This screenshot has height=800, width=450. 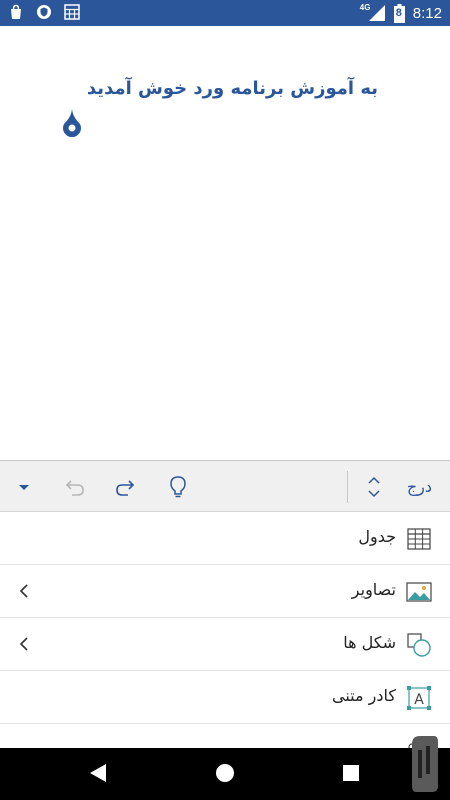 I want to click on menu-item-table: جدول, so click(x=225, y=538).